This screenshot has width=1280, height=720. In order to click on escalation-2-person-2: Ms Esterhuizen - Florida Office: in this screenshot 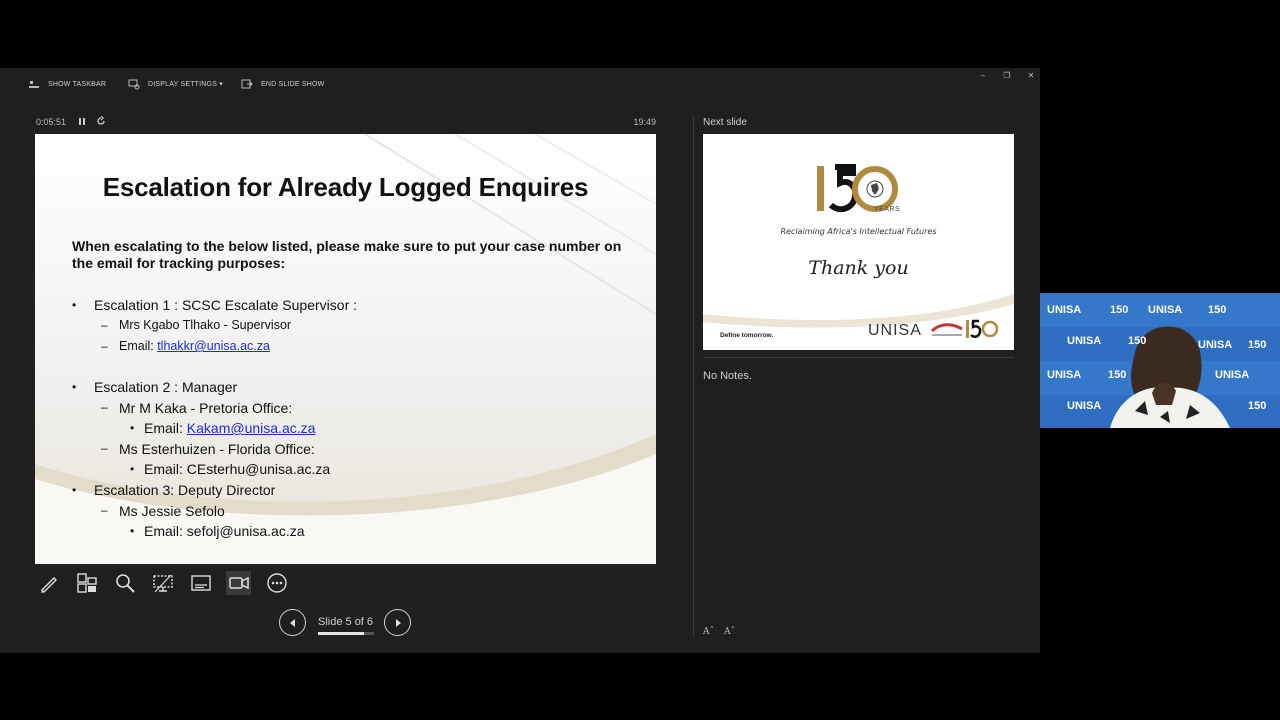, I will do `click(217, 449)`.